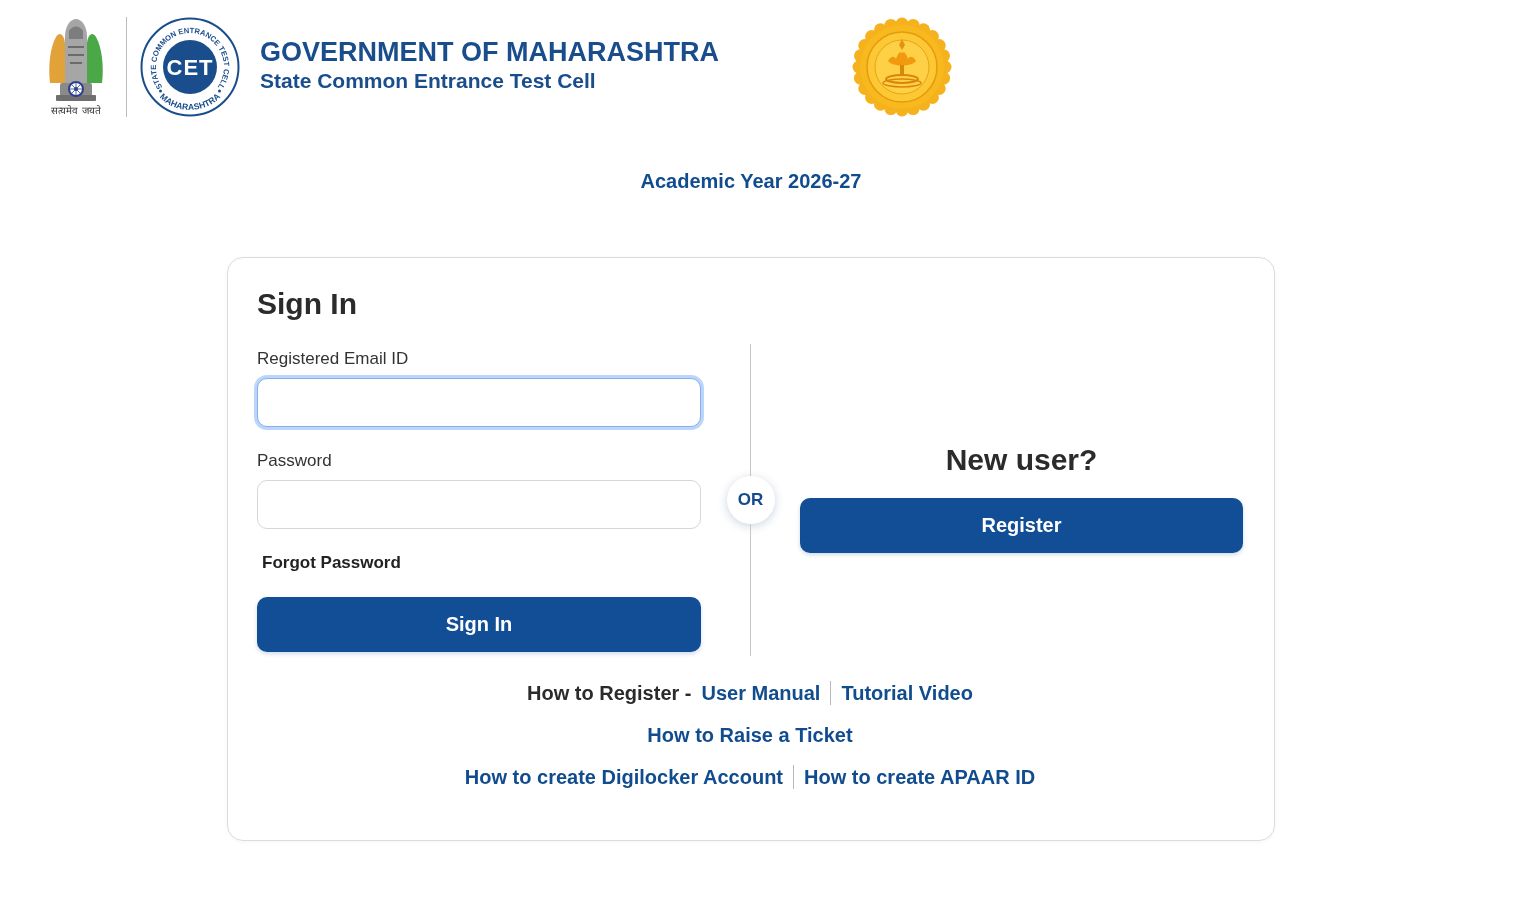  What do you see at coordinates (751, 181) in the screenshot?
I see `academic-year-heading: Academic Year 2026-27` at bounding box center [751, 181].